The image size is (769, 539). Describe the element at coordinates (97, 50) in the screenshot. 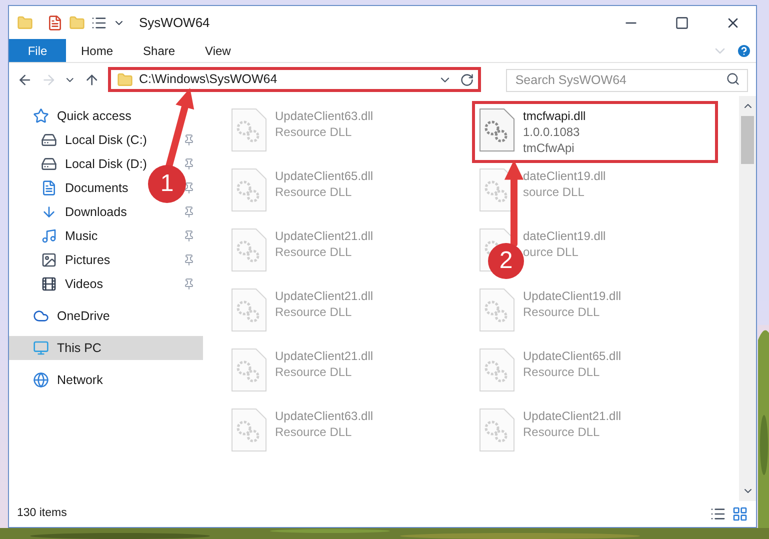

I see `ribbon-tab: Home` at that location.